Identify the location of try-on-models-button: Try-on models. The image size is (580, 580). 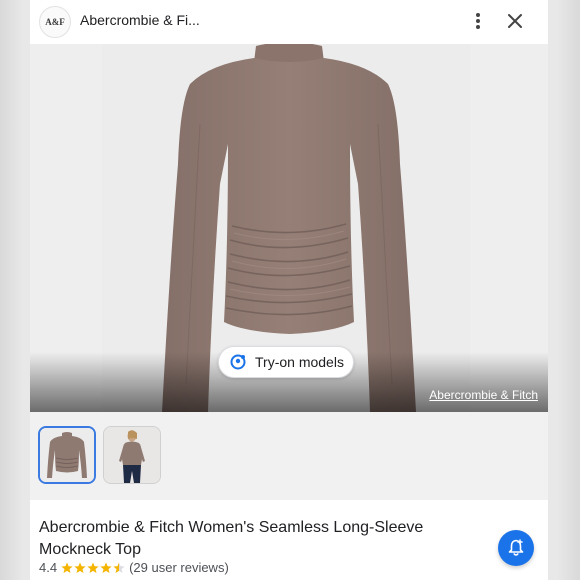
(286, 362).